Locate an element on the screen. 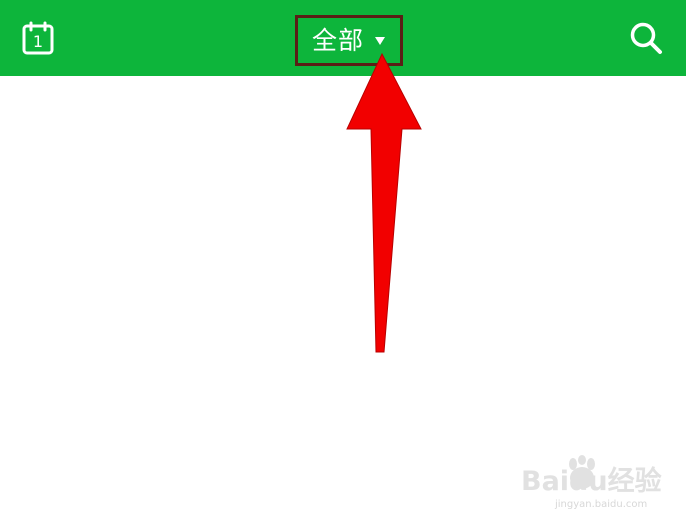 This screenshot has height=532, width=686. calendar-button: 1 is located at coordinates (38, 38).